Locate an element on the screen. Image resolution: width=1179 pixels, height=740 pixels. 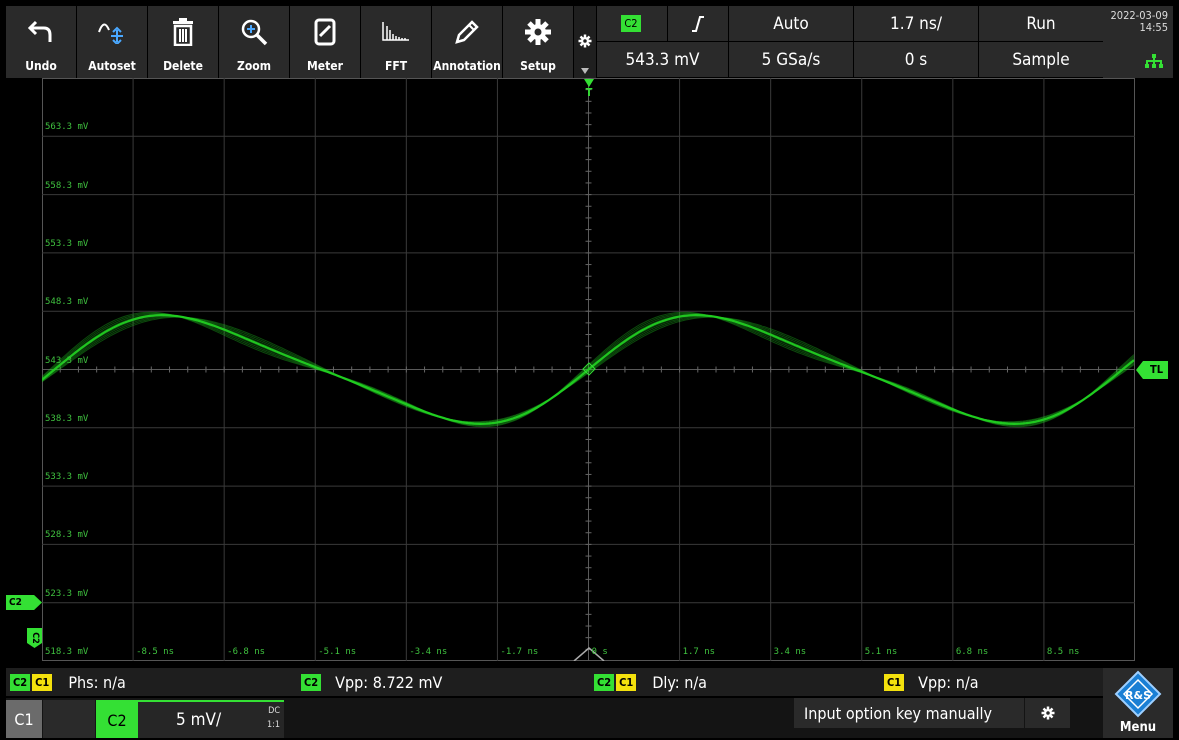
voltage-level-label: 563.3 mV is located at coordinates (67, 127).